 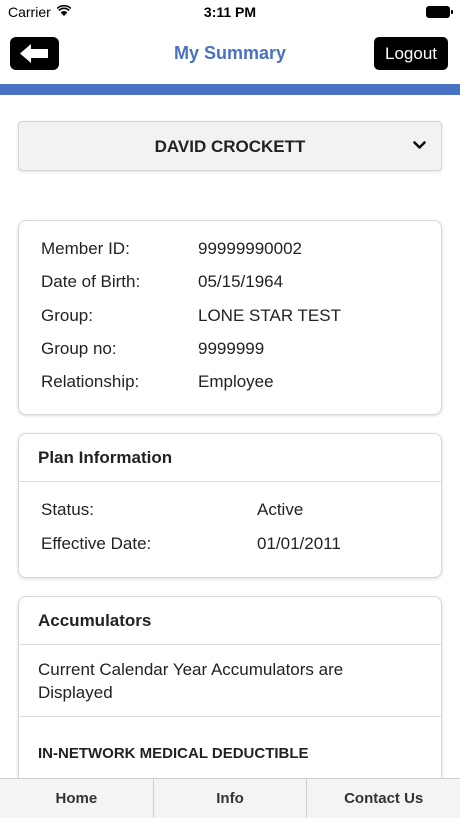 I want to click on relationship-value: Employee, so click(x=236, y=381).